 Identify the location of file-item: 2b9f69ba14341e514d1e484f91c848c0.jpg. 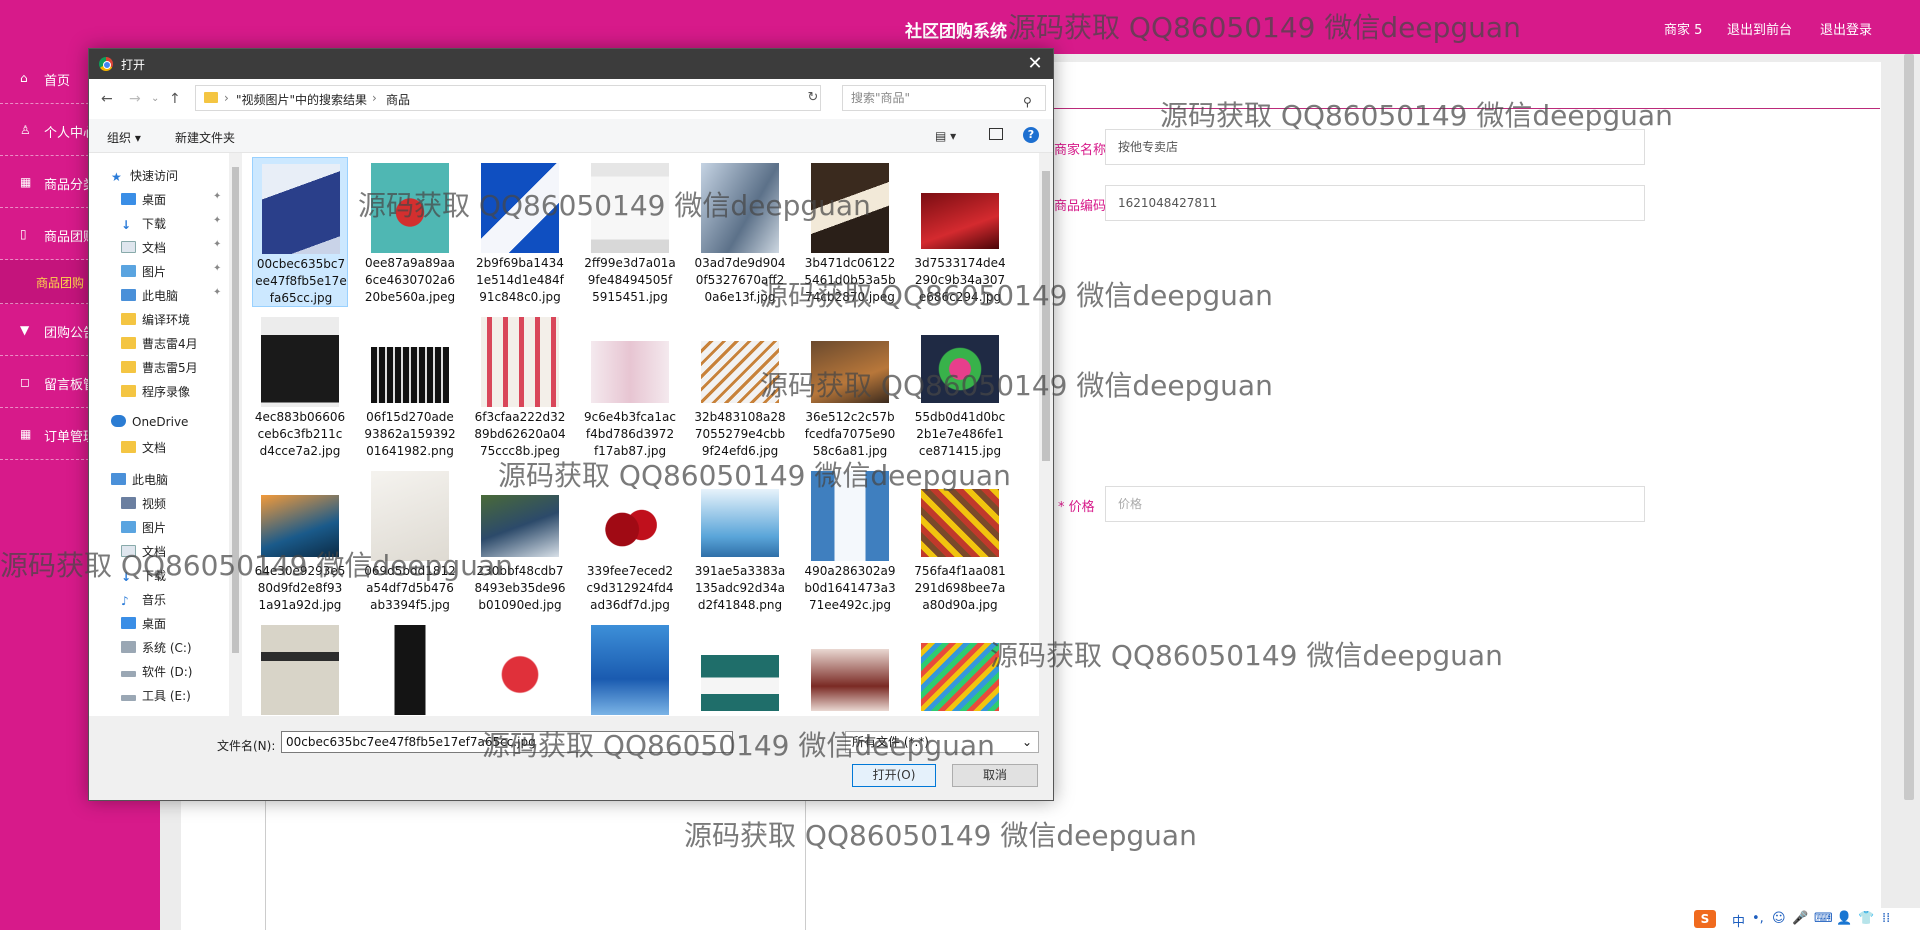
(520, 232).